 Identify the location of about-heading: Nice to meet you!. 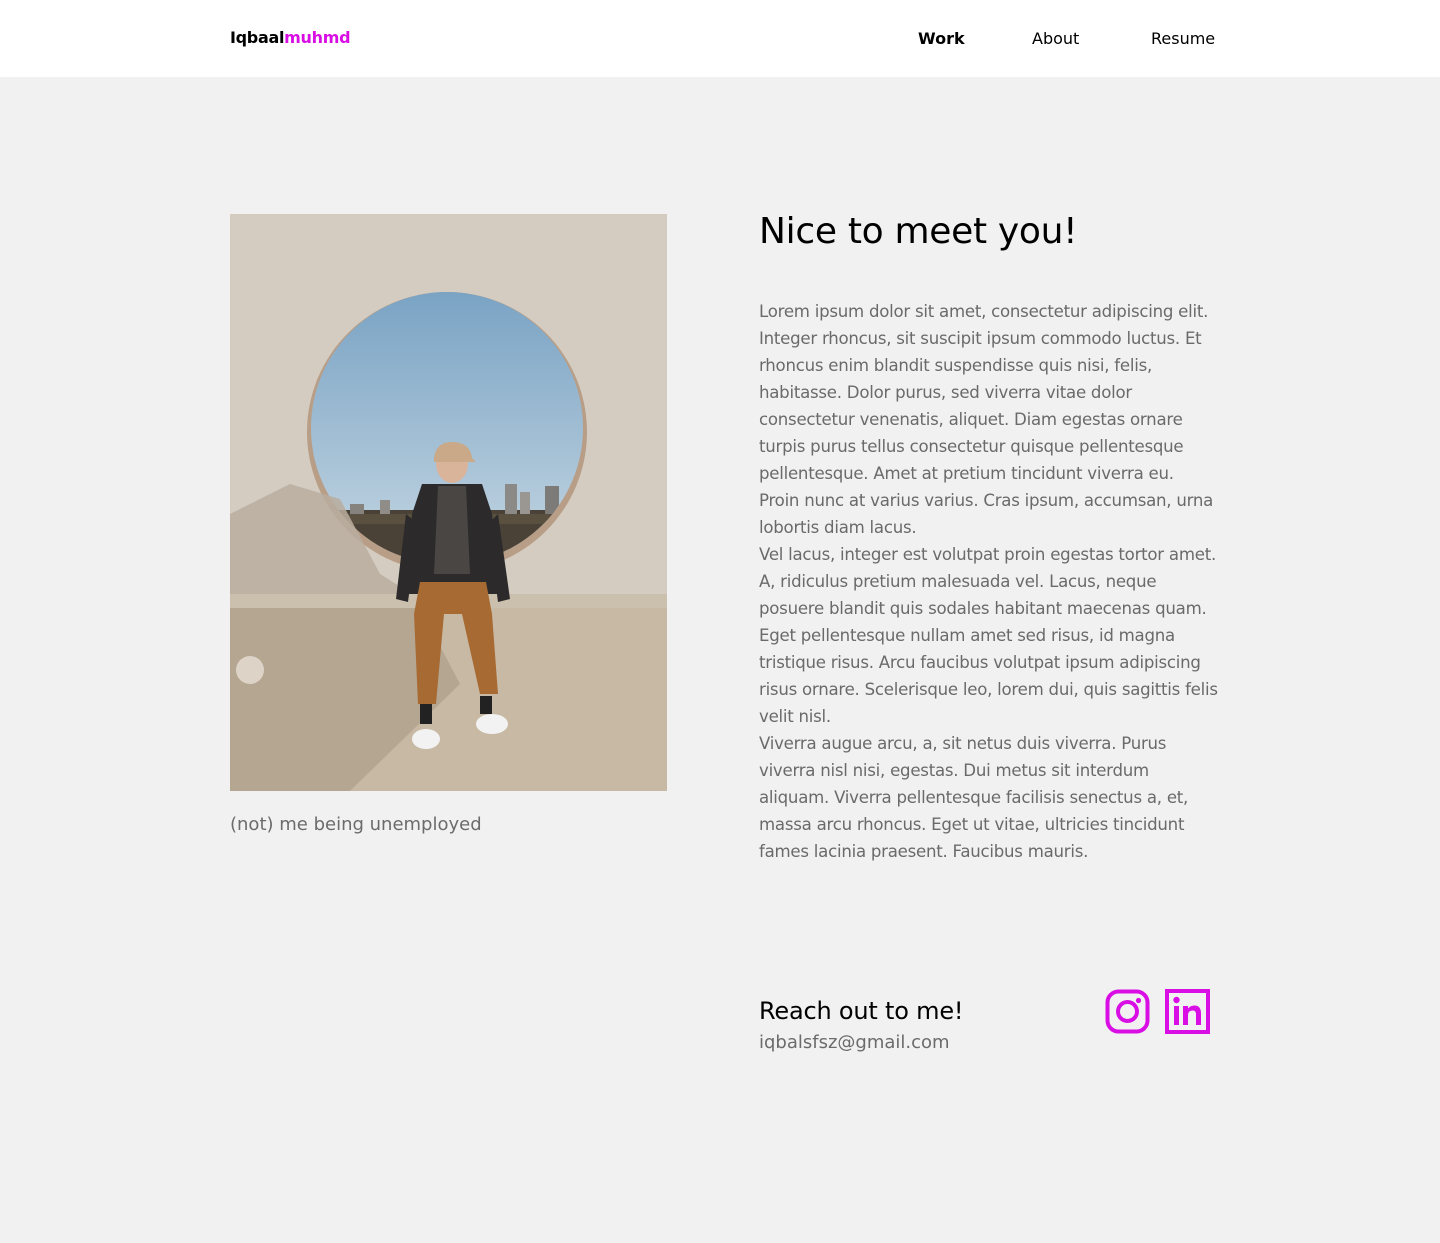
(918, 231).